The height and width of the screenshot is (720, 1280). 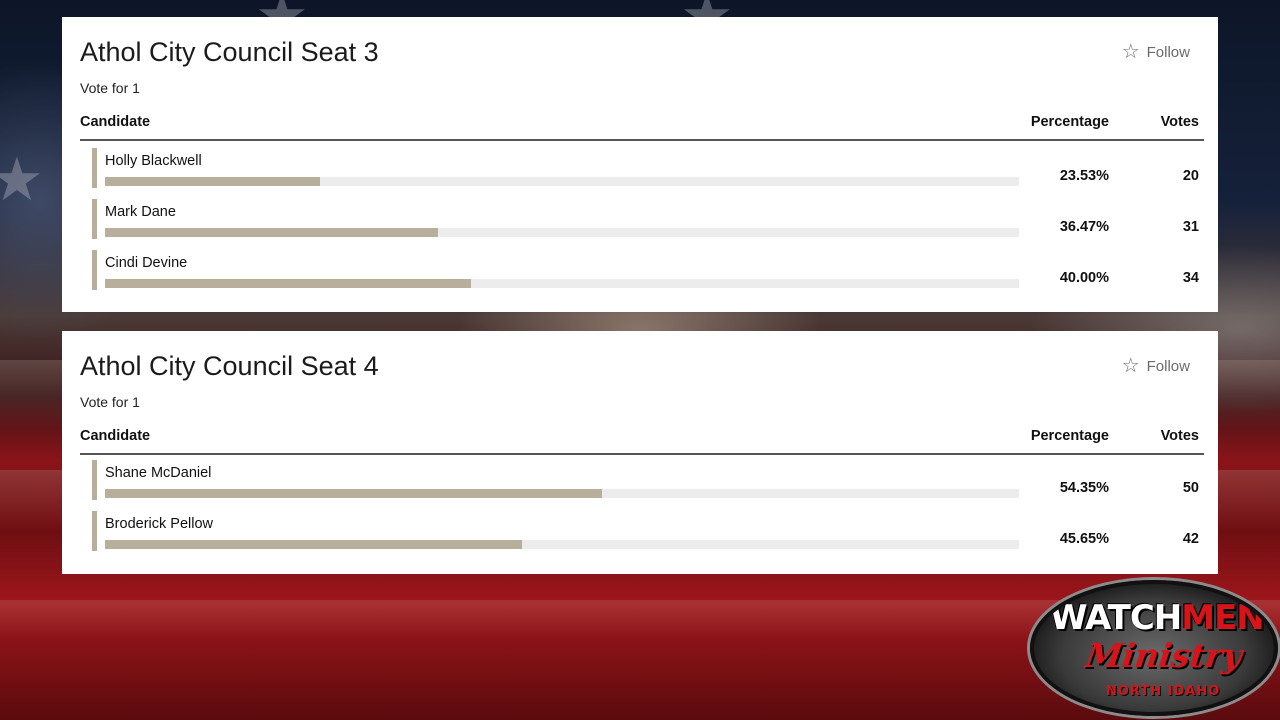 What do you see at coordinates (1084, 539) in the screenshot?
I see `candidate-percentage: 45.65%` at bounding box center [1084, 539].